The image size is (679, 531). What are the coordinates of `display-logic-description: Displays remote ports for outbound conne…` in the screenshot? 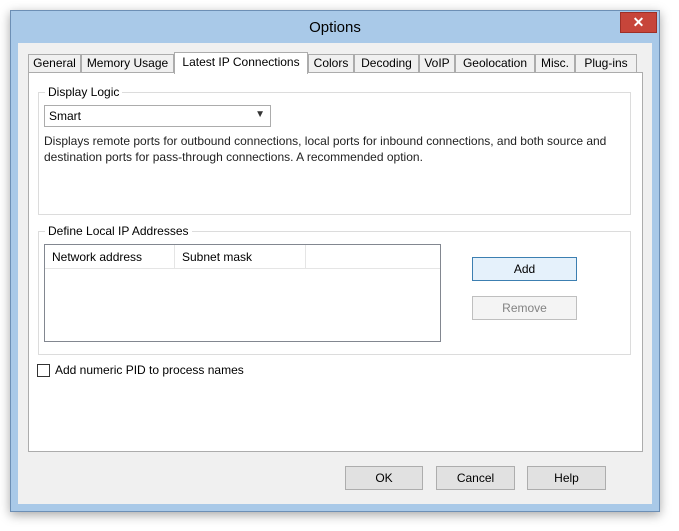 It's located at (325, 149).